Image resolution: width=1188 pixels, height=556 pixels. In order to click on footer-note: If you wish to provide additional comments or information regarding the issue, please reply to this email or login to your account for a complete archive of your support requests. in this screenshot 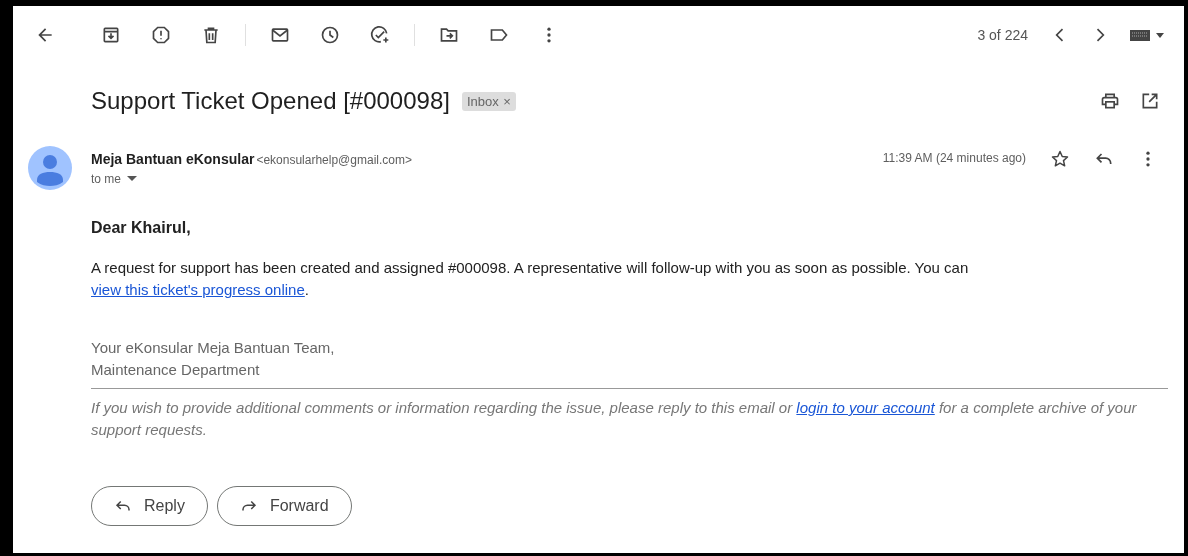, I will do `click(614, 419)`.